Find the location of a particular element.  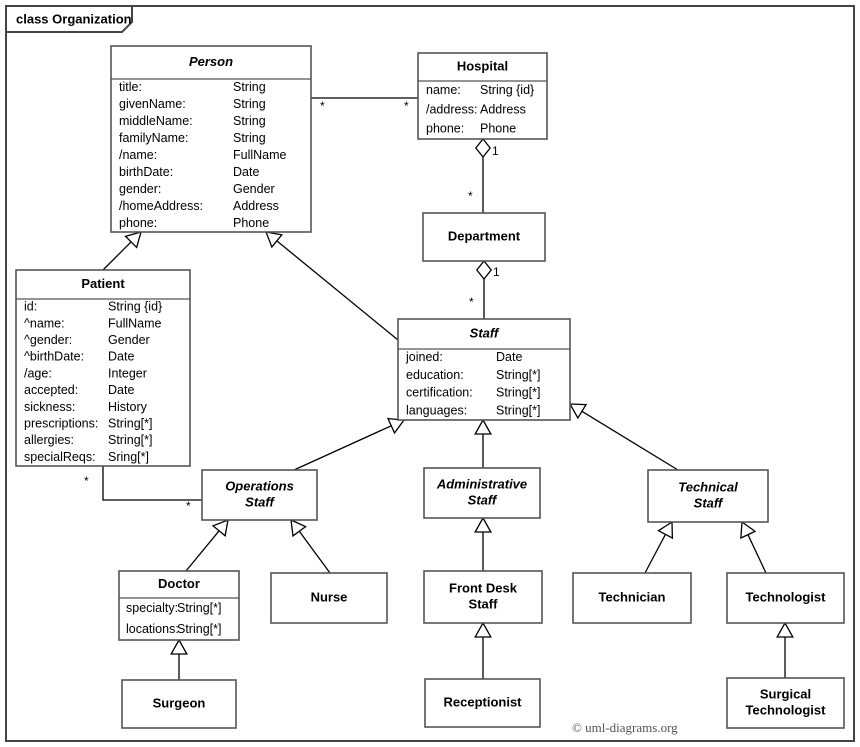

class-name: Technologist is located at coordinates (786, 709).